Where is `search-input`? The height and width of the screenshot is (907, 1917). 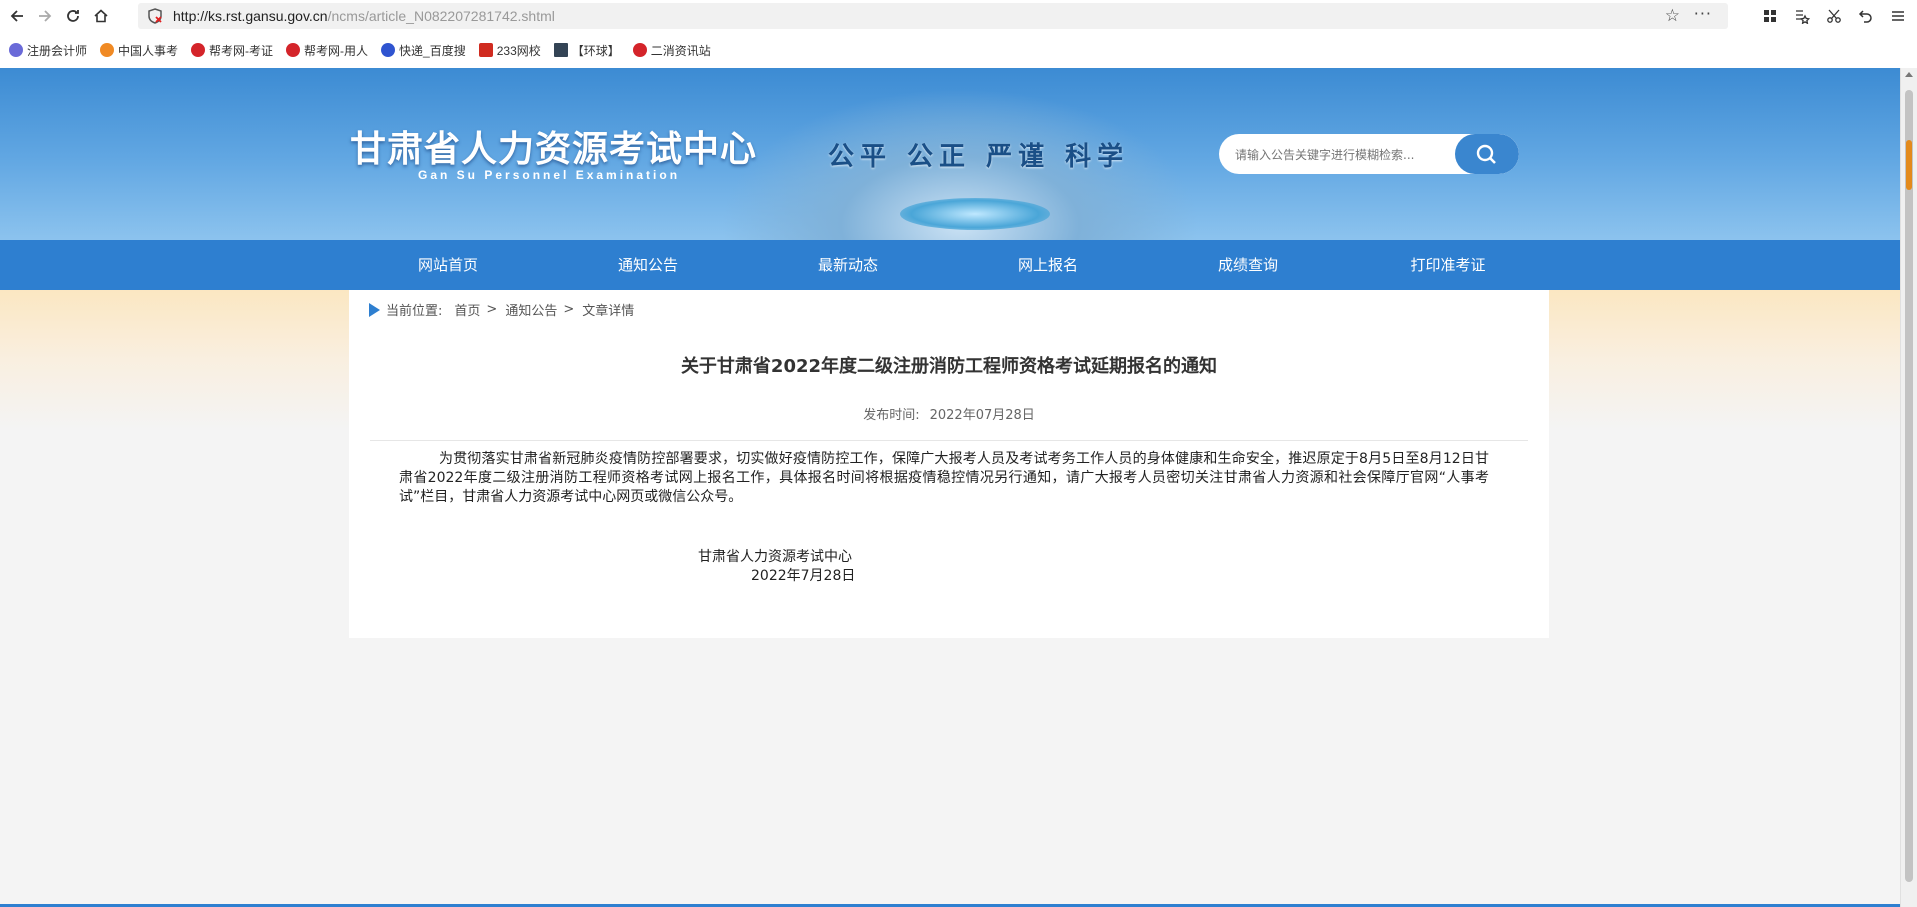
search-input is located at coordinates (1345, 155).